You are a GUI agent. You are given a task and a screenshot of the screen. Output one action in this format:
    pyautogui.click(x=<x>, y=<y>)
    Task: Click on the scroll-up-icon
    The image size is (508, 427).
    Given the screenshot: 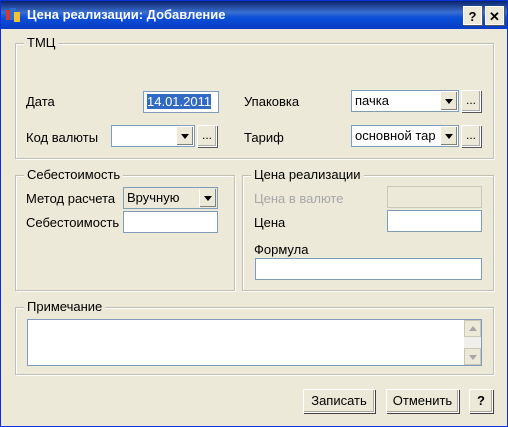 What is the action you would take?
    pyautogui.click(x=472, y=328)
    